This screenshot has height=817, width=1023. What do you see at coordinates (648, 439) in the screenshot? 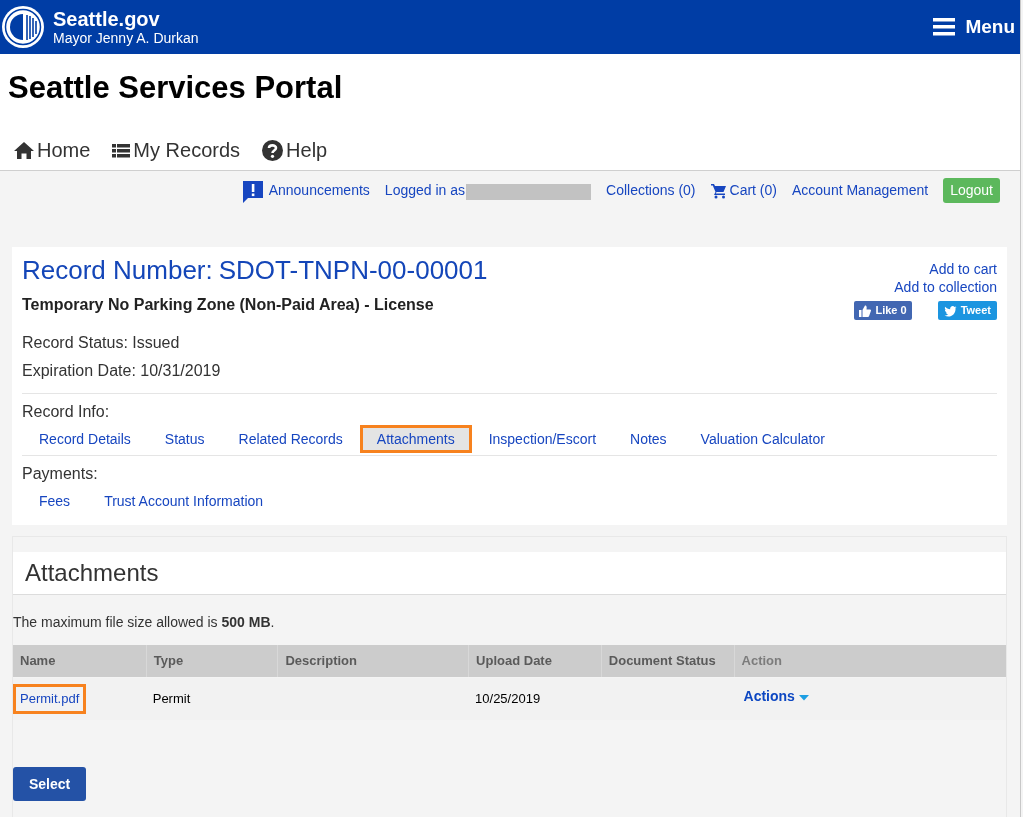
I see `record-tab: Notes` at bounding box center [648, 439].